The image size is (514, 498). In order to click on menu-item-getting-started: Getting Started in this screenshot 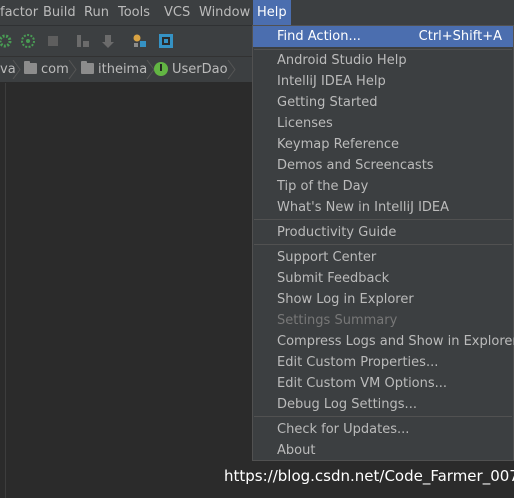, I will do `click(383, 102)`.